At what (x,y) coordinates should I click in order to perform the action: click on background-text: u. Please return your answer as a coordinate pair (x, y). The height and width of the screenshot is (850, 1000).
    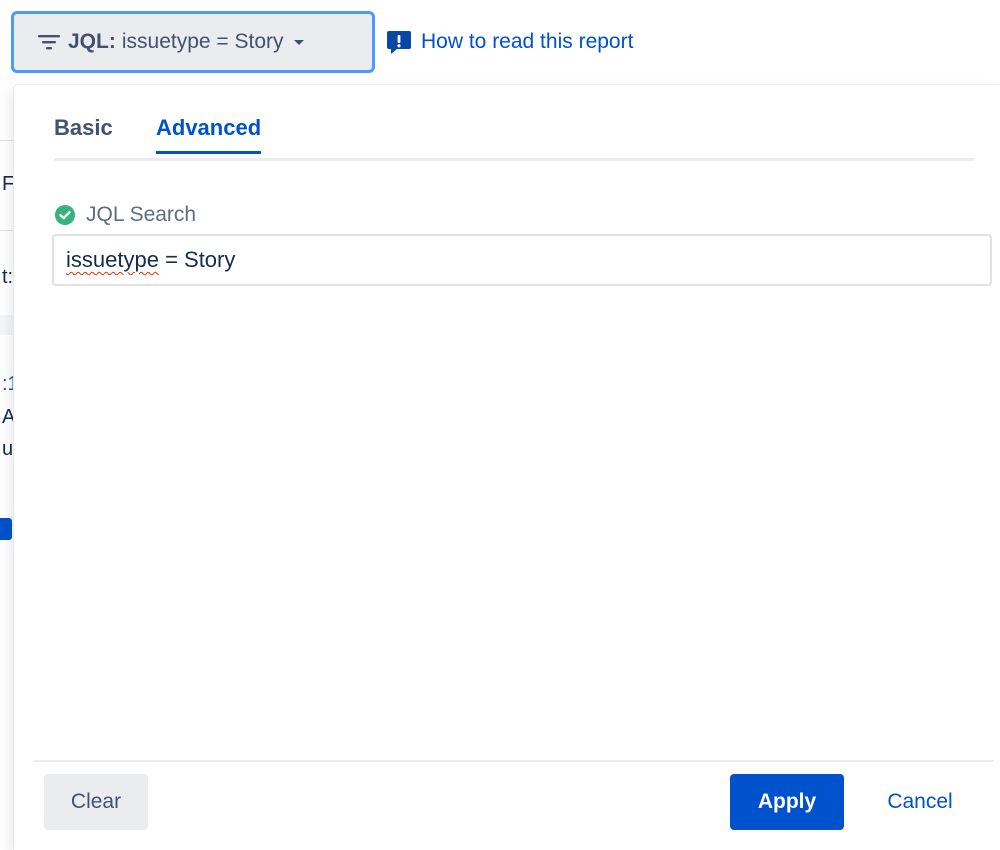
    Looking at the image, I should click on (8, 449).